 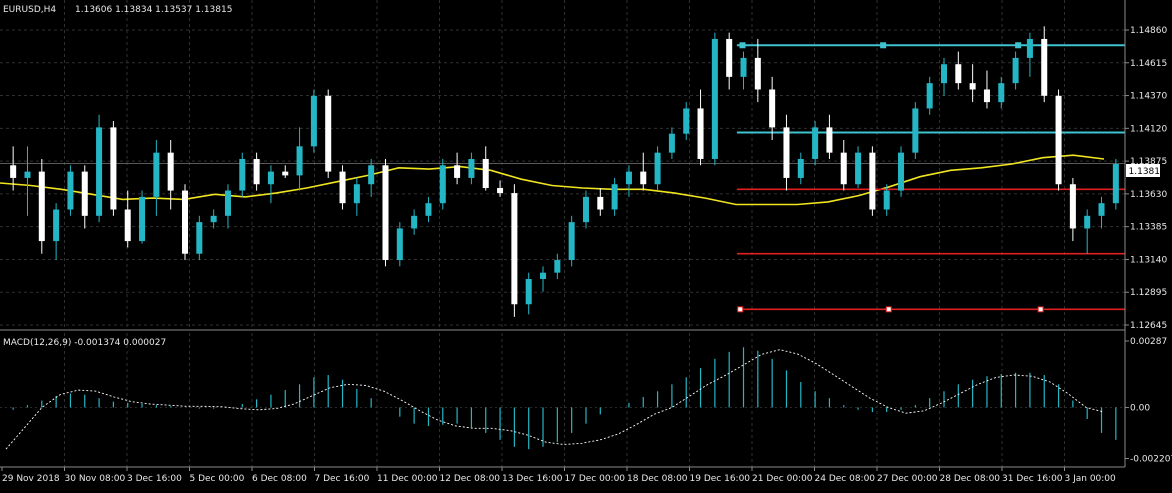 I want to click on time-tick-label: 27 Dec 00:00, so click(x=907, y=479).